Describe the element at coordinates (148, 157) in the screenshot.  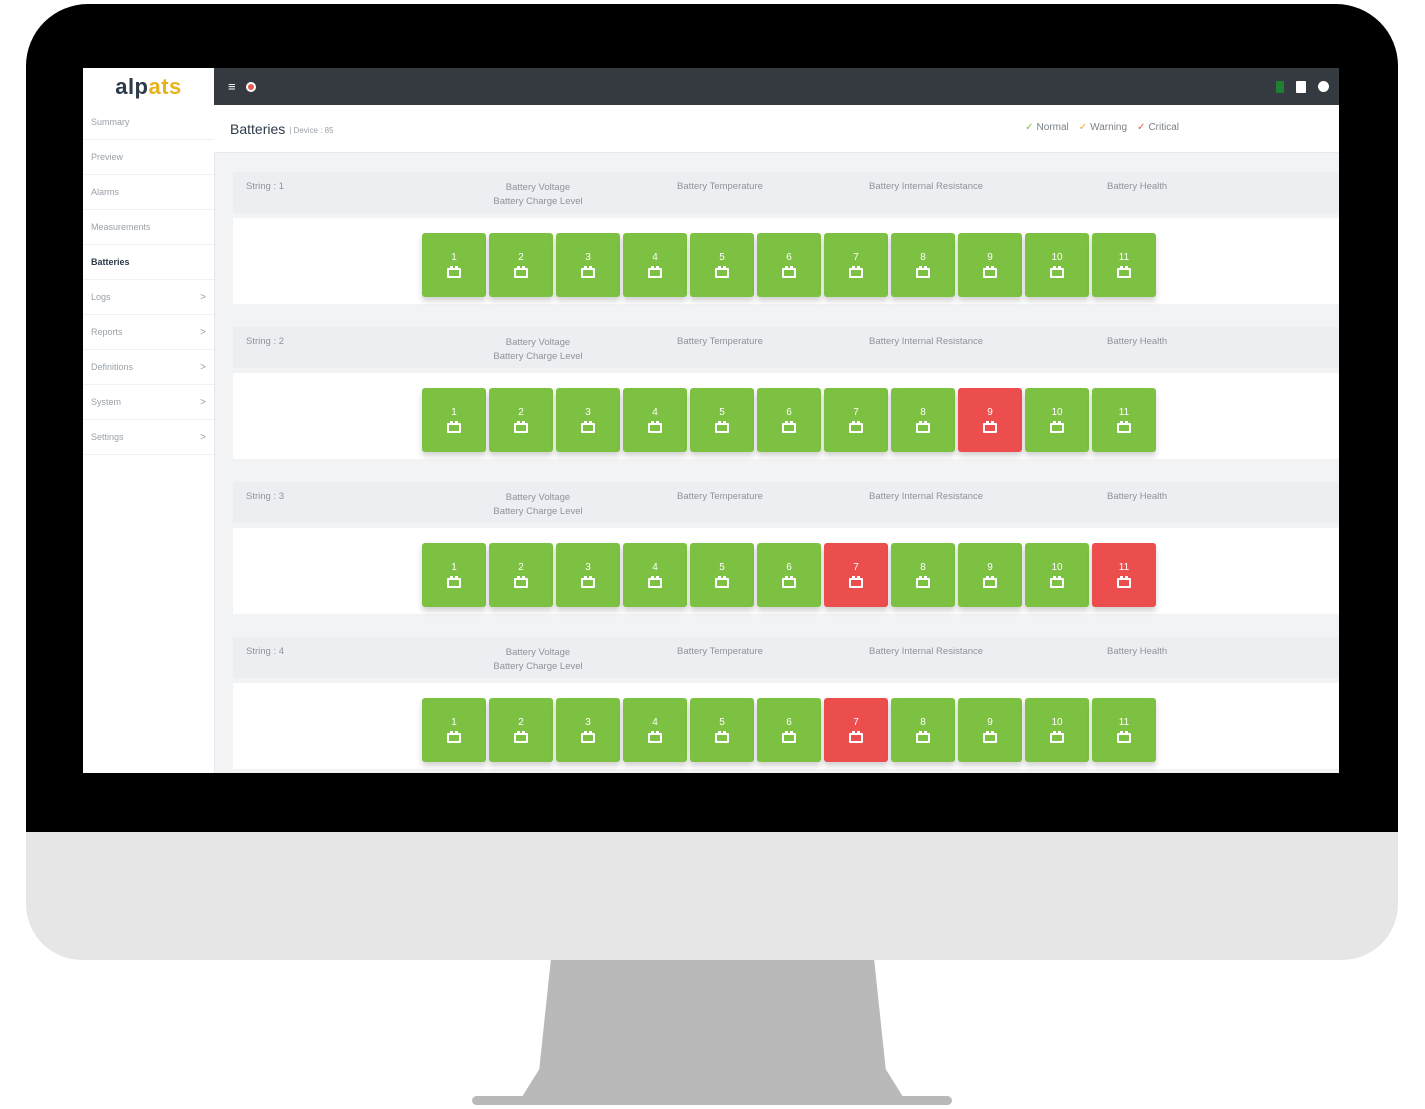
I see `sidebar-item-preview: Preview` at that location.